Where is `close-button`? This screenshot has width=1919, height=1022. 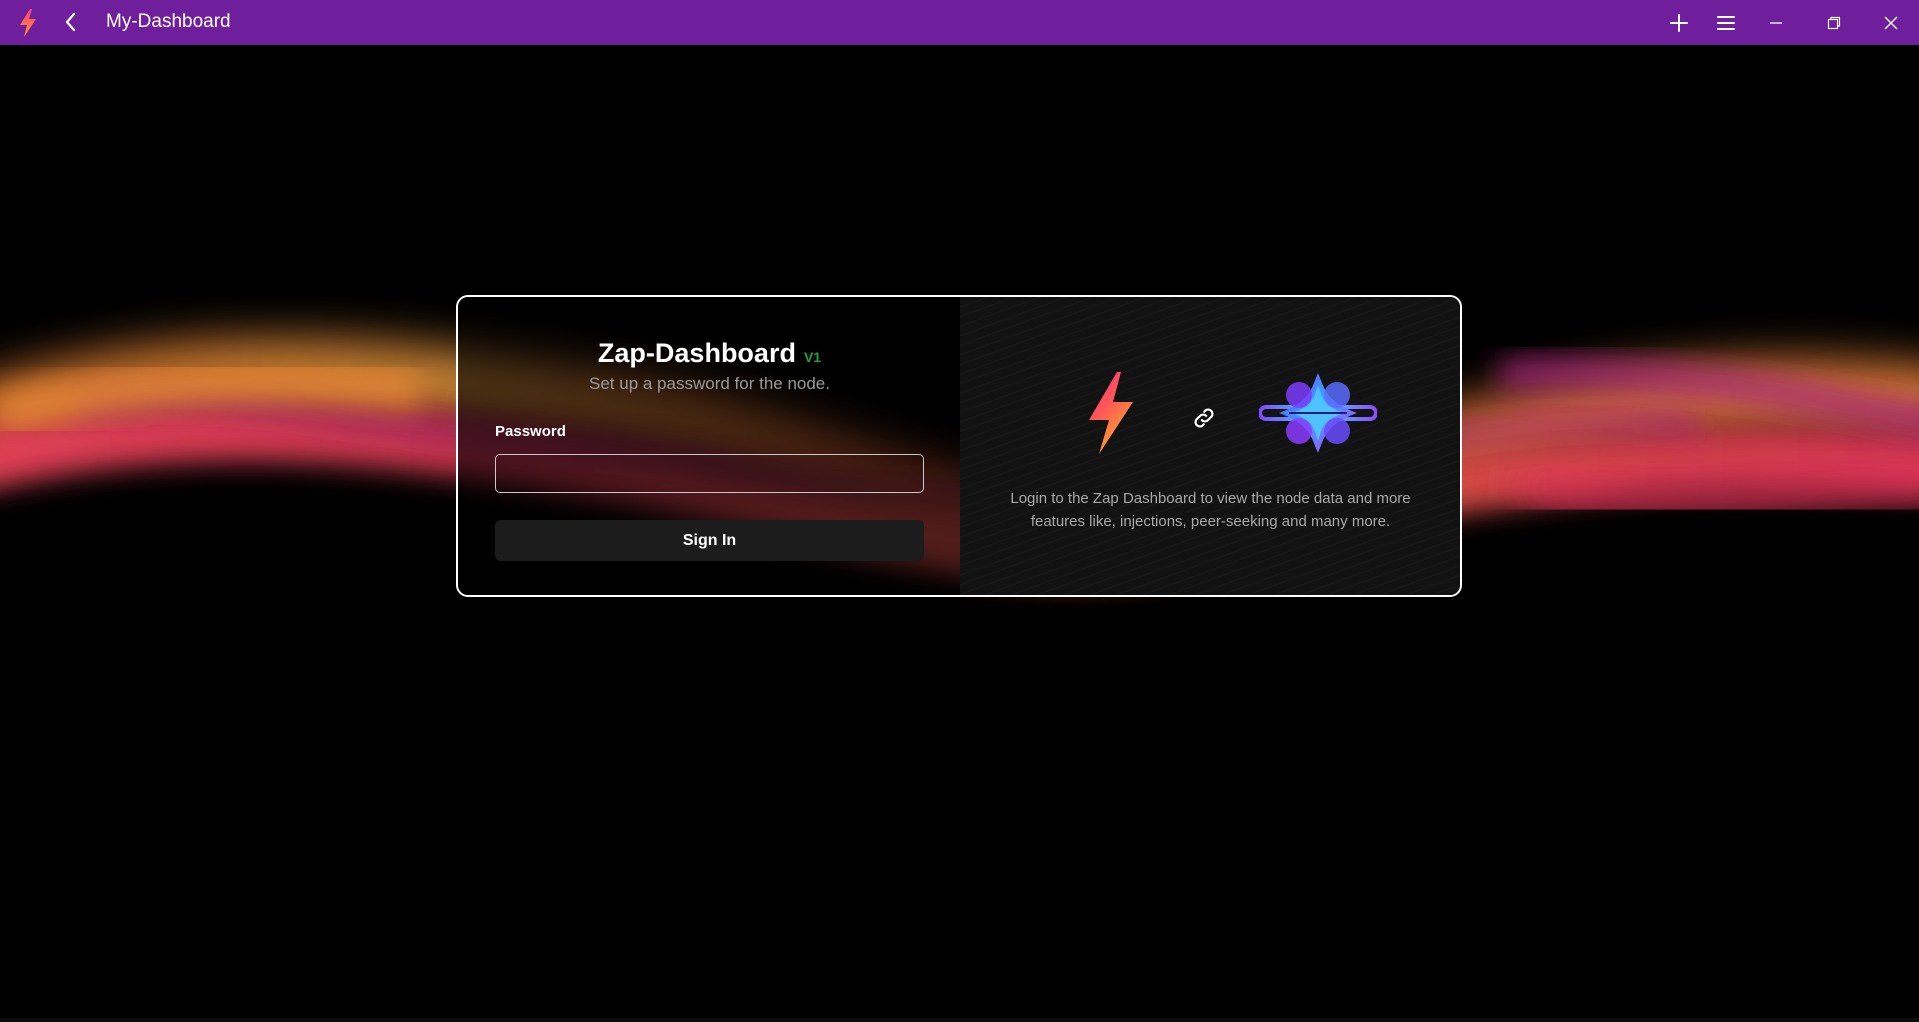 close-button is located at coordinates (1891, 23).